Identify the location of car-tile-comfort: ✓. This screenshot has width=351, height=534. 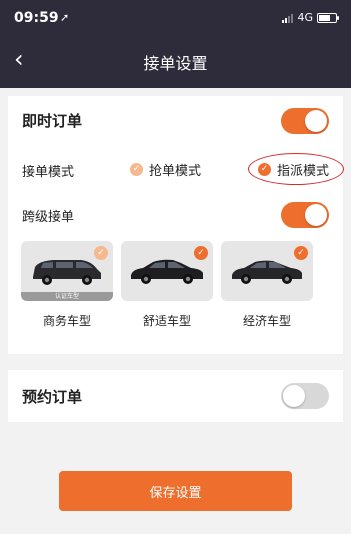
(167, 271).